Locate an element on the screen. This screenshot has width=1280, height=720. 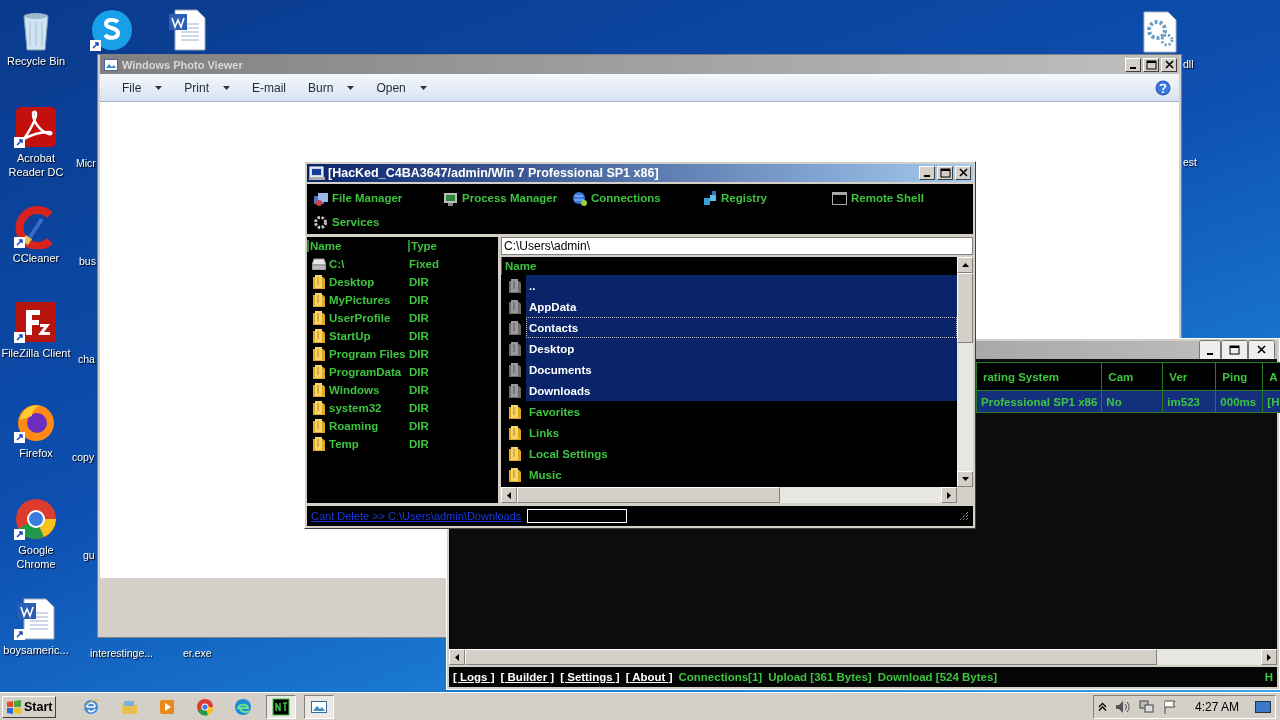
folders-icon is located at coordinates (320, 198).